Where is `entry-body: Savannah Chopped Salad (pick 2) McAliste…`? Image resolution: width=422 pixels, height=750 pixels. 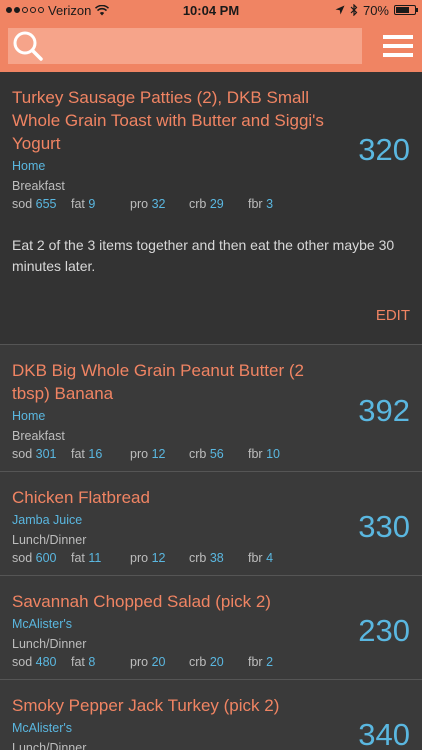 entry-body: Savannah Chopped Salad (pick 2) McAliste… is located at coordinates (211, 630).